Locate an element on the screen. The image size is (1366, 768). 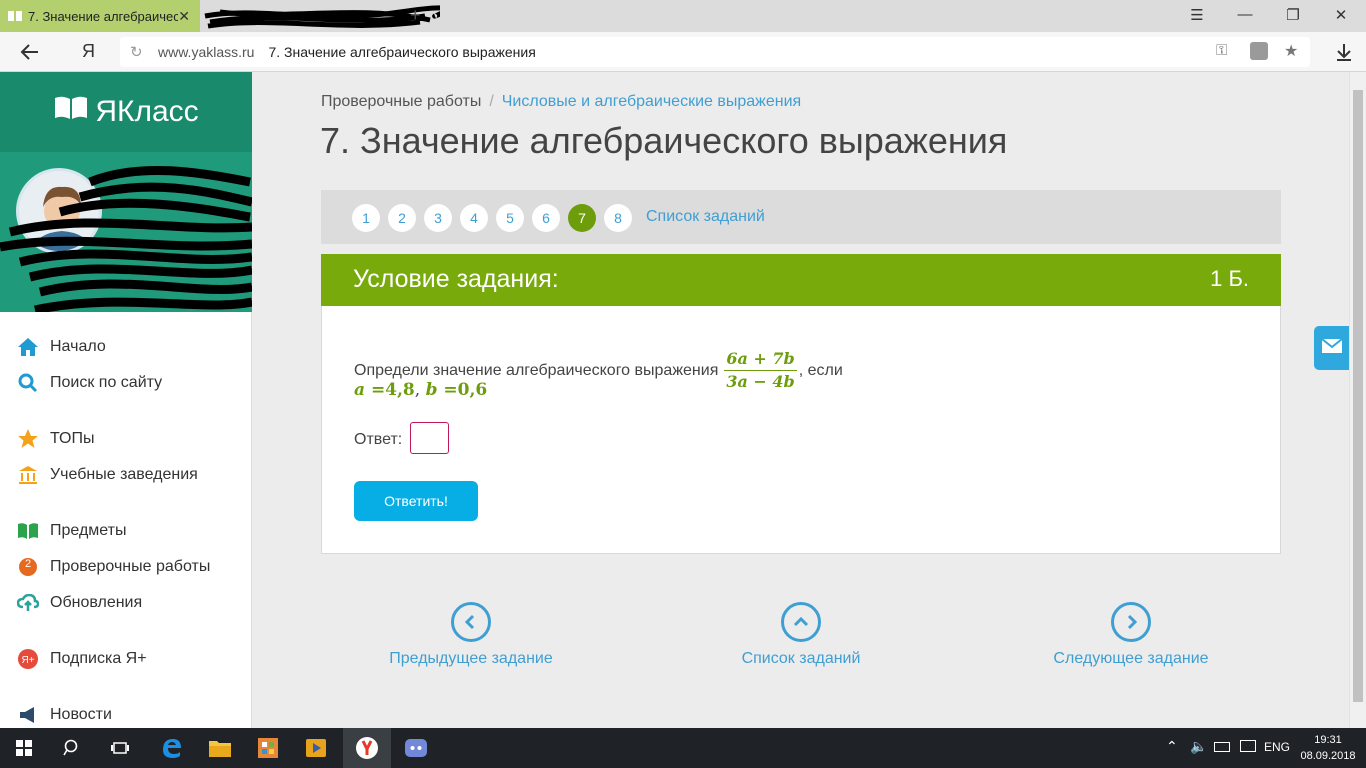
scrollbar-thumb is located at coordinates (1358, 396).